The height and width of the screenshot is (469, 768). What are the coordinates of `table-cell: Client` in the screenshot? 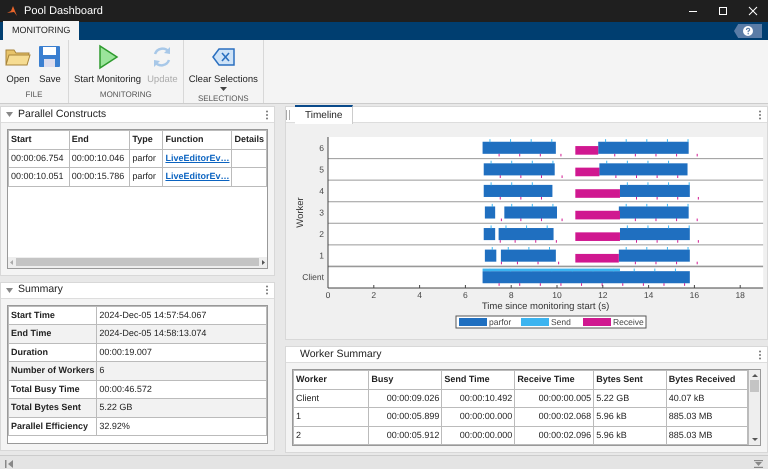 It's located at (331, 398).